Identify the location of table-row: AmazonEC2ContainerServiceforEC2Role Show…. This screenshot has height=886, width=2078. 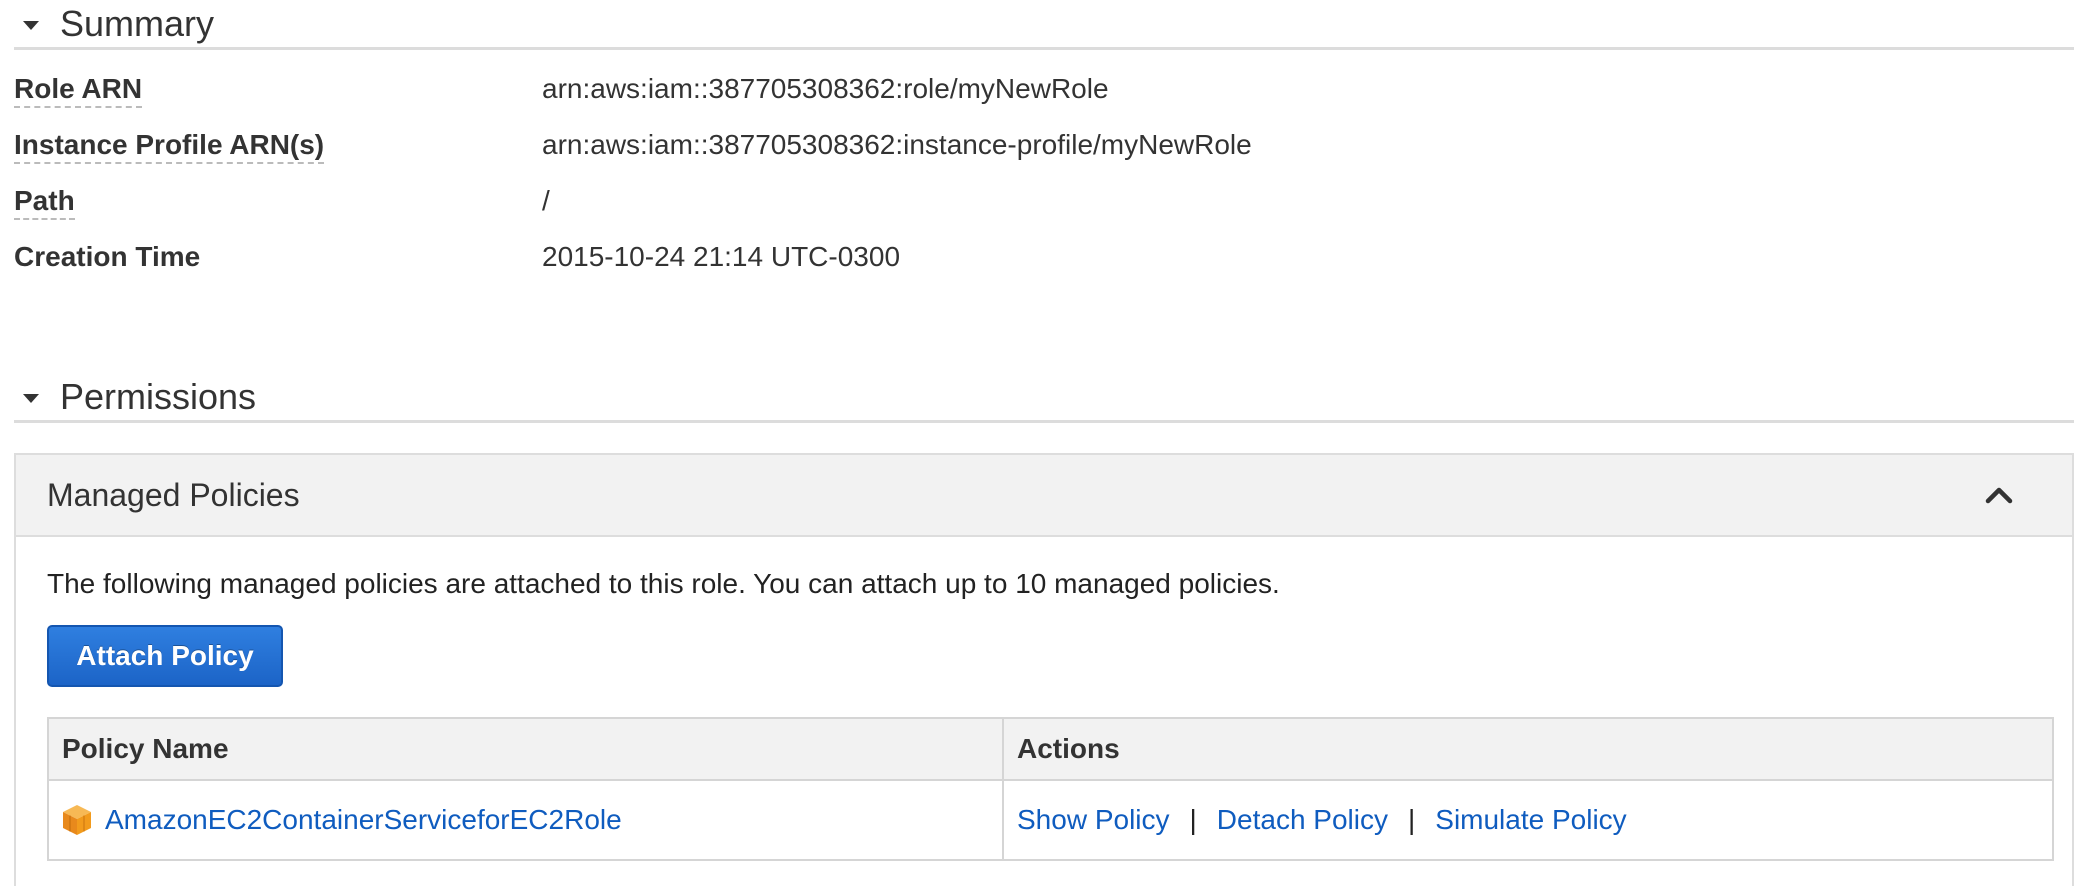
(1050, 820).